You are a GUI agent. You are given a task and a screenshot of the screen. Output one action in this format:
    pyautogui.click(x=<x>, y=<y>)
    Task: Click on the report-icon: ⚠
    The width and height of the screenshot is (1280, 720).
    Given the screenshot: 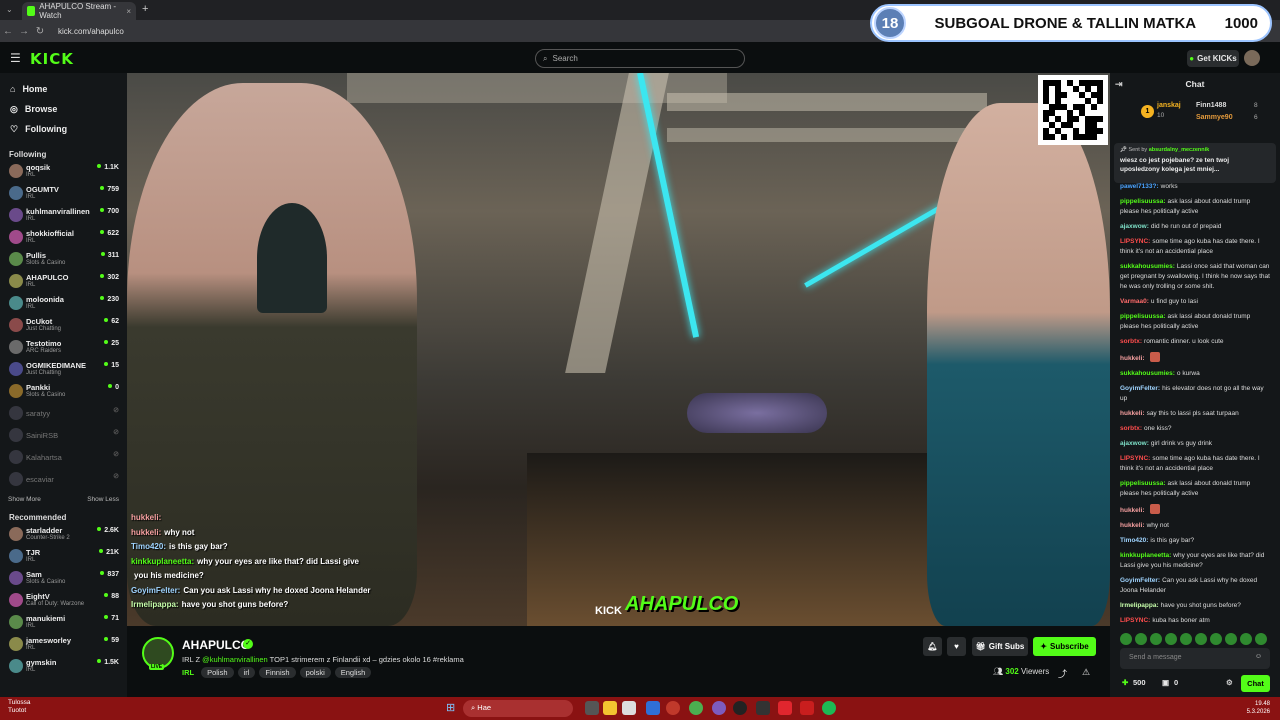 What is the action you would take?
    pyautogui.click(x=1086, y=672)
    